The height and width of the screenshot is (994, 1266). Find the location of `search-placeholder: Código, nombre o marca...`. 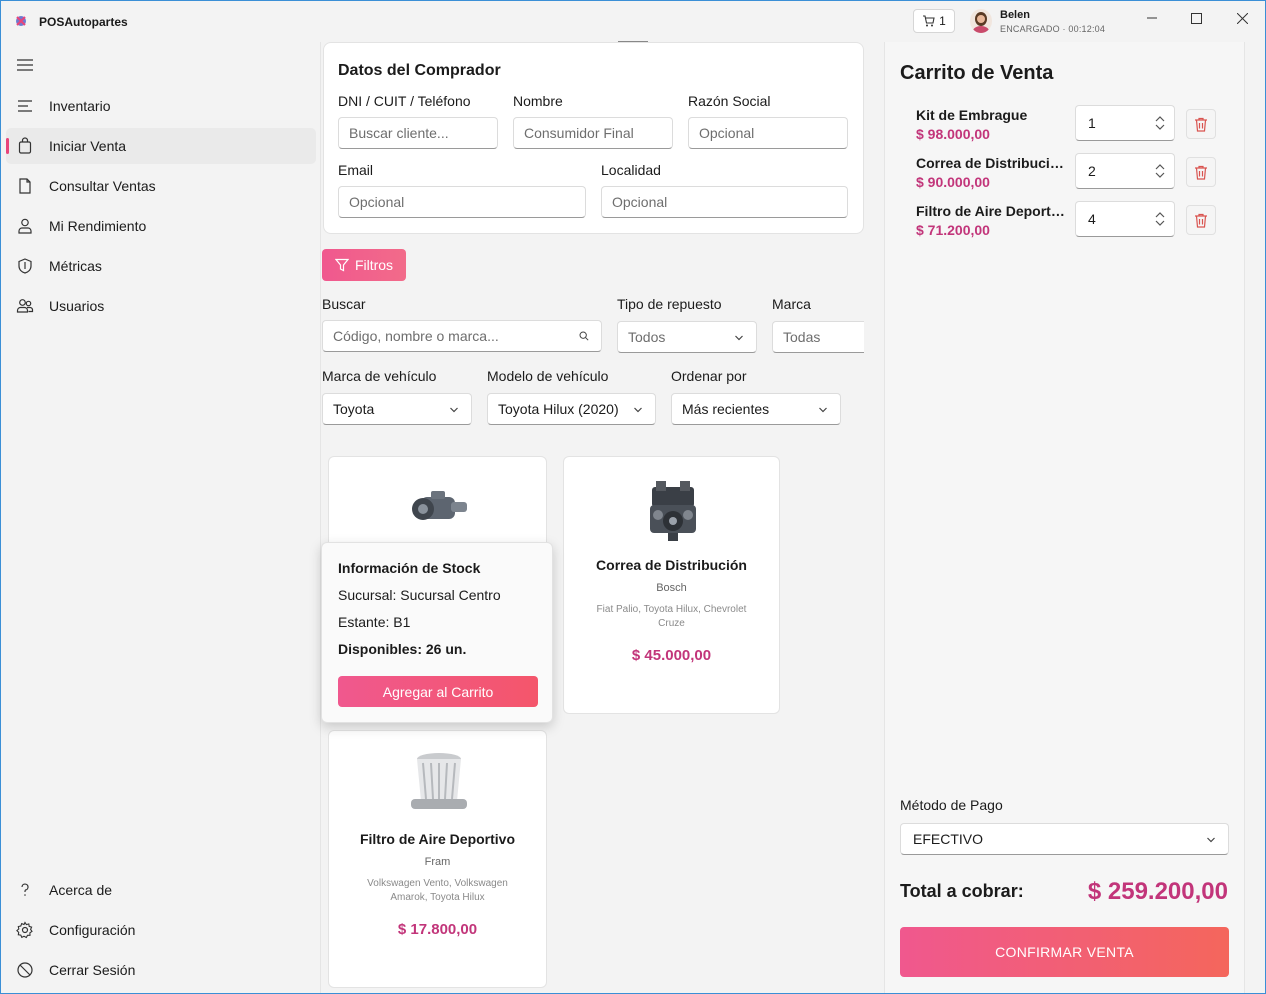

search-placeholder: Código, nombre o marca... is located at coordinates (416, 336).